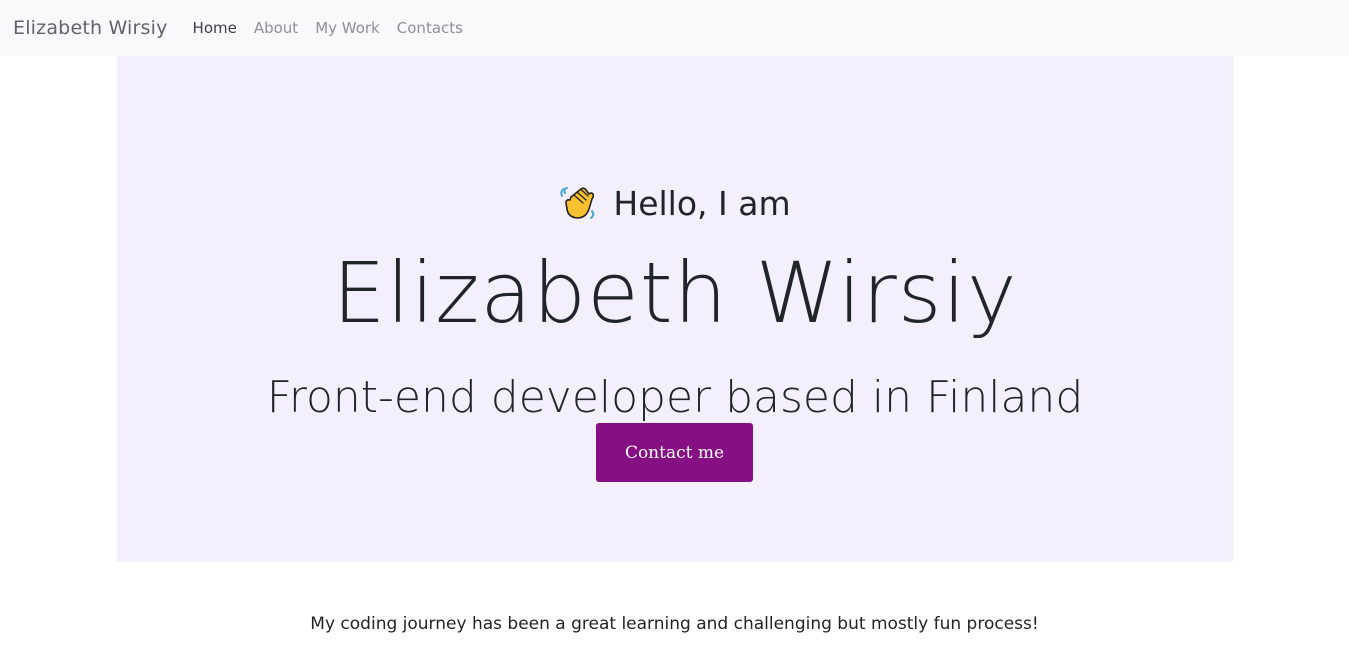 This screenshot has height=657, width=1349. Describe the element at coordinates (90, 28) in the screenshot. I see `navbar-brand: Elizabeth Wirsiy` at that location.